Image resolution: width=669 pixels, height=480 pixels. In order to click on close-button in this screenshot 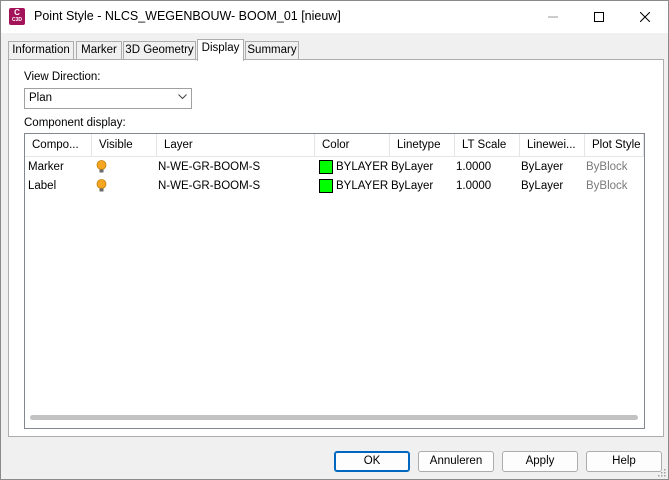, I will do `click(645, 16)`.